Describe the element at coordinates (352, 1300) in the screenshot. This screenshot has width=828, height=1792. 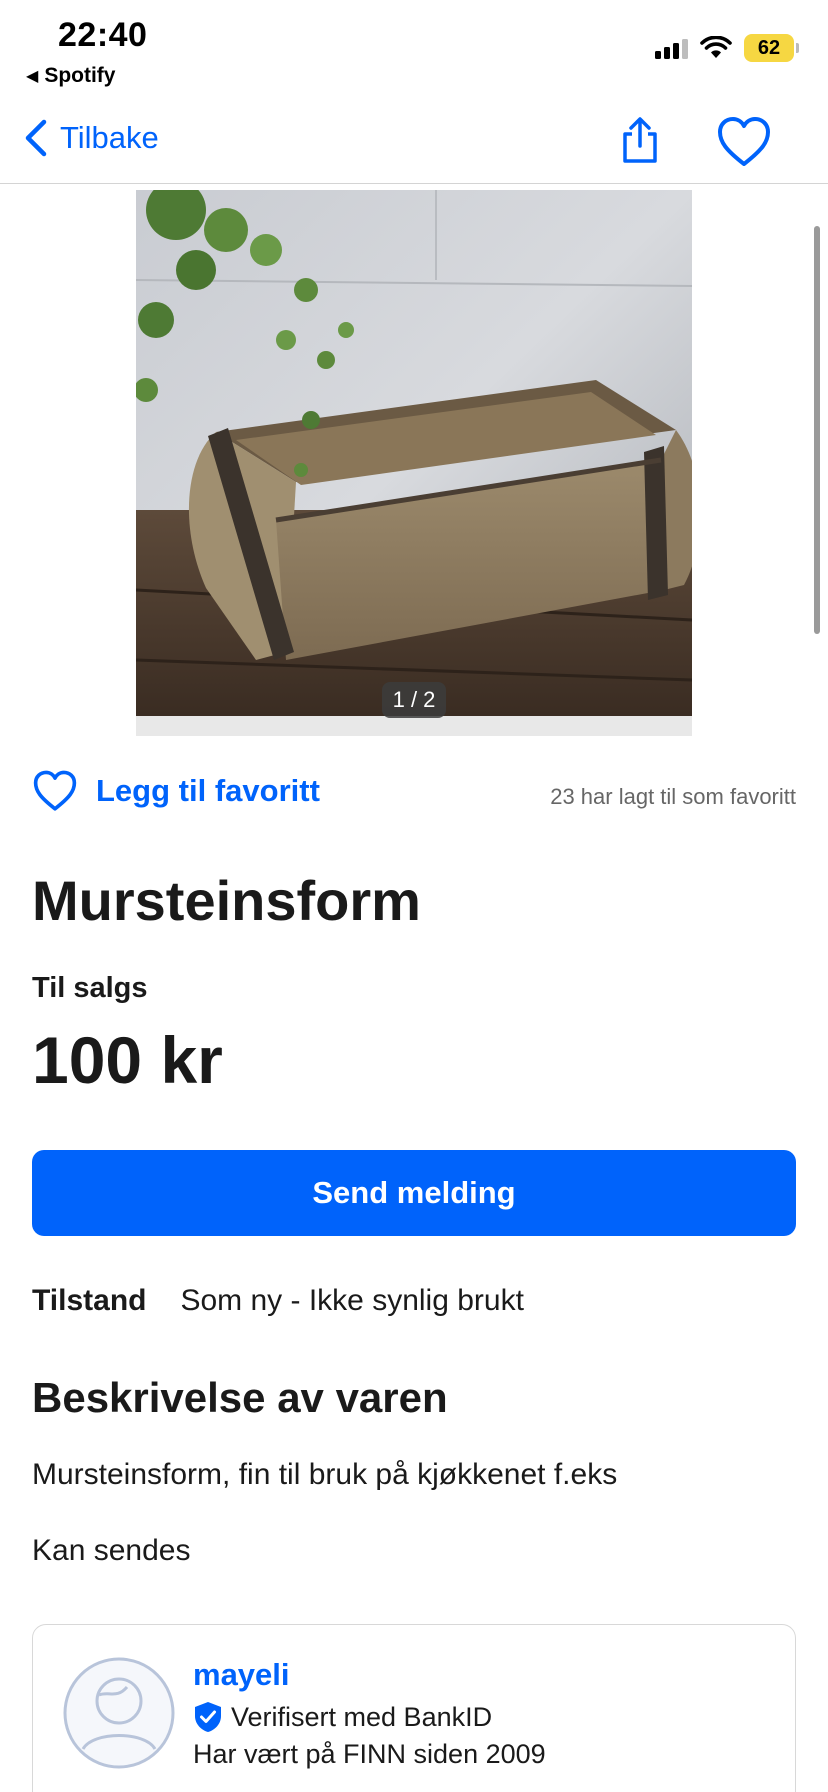
I see `condition-value: Som ny - Ikke synlig brukt` at that location.